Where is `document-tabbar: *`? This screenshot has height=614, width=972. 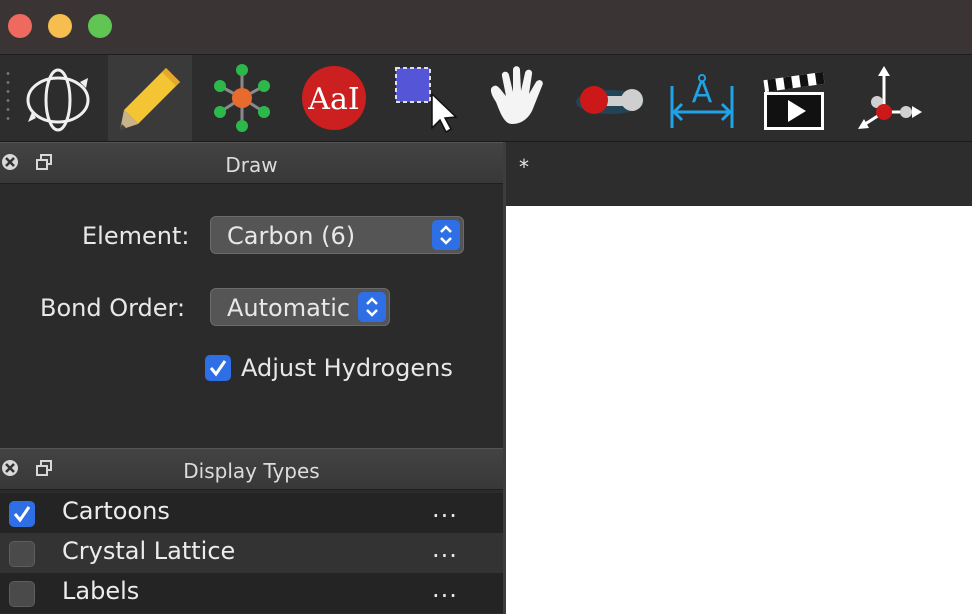 document-tabbar: * is located at coordinates (739, 174).